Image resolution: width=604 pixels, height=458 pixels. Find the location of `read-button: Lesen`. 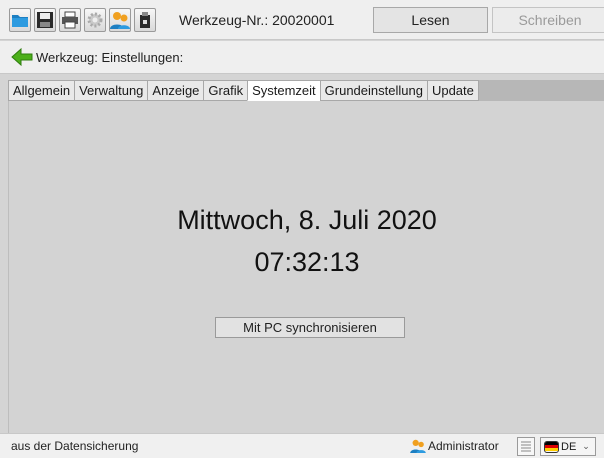

read-button: Lesen is located at coordinates (430, 20).